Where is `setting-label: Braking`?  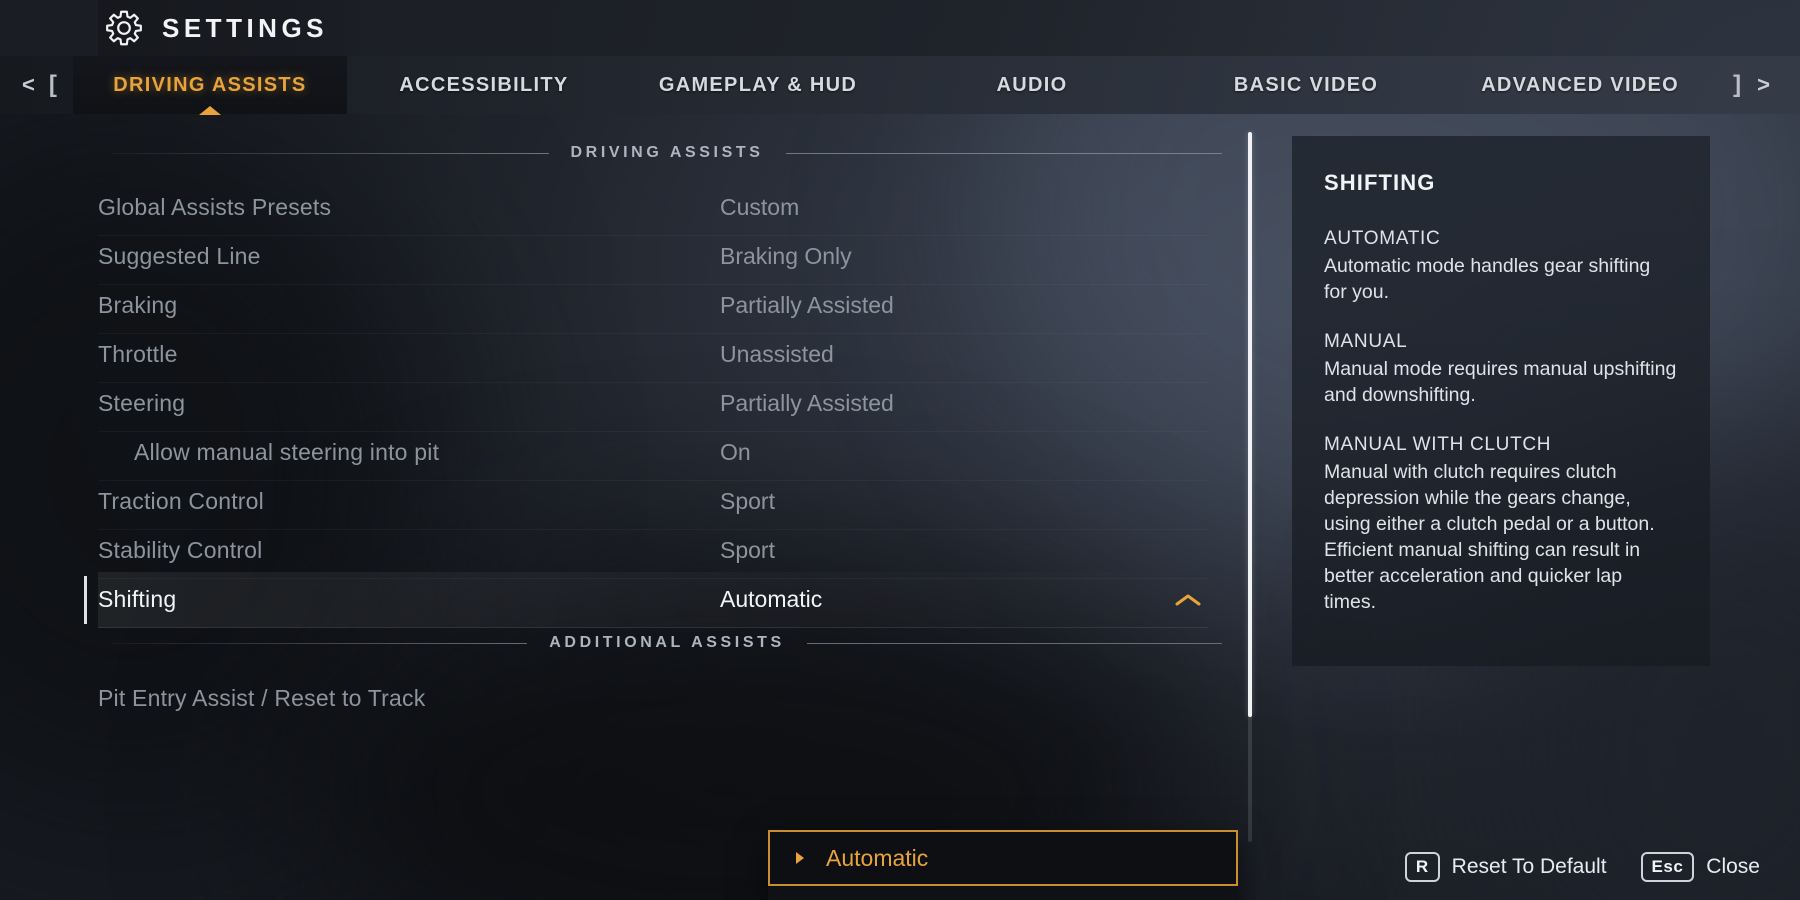
setting-label: Braking is located at coordinates (138, 305).